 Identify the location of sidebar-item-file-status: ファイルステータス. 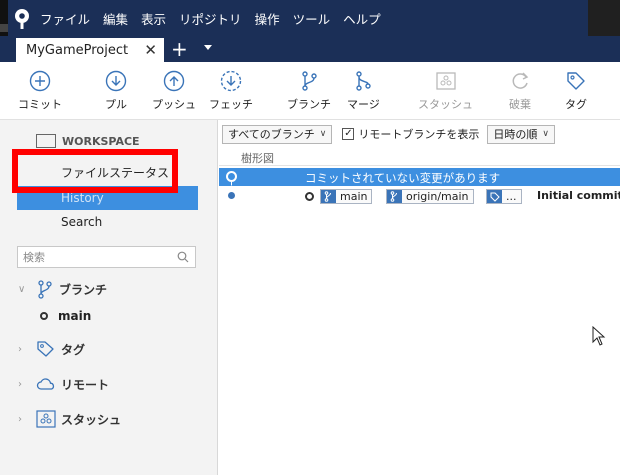
(107, 172).